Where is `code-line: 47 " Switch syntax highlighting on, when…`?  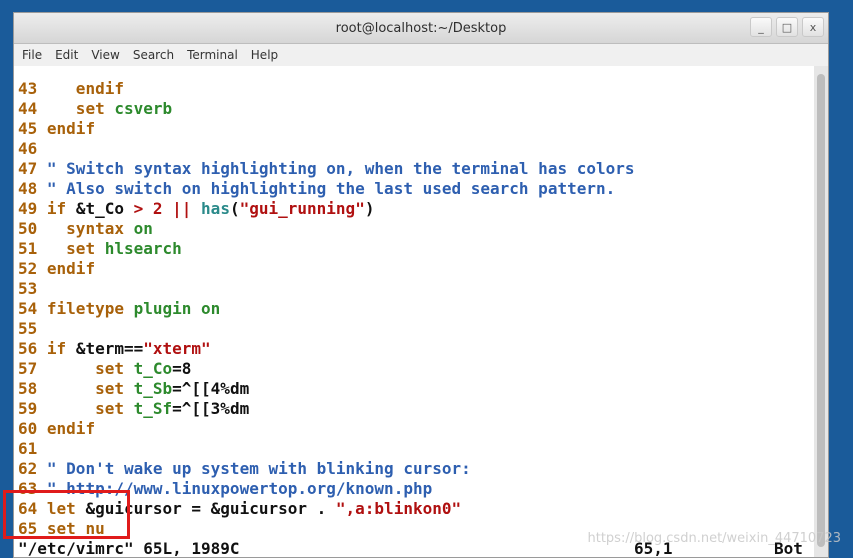
code-line: 47 " Switch syntax highlighting on, when… is located at coordinates (326, 169).